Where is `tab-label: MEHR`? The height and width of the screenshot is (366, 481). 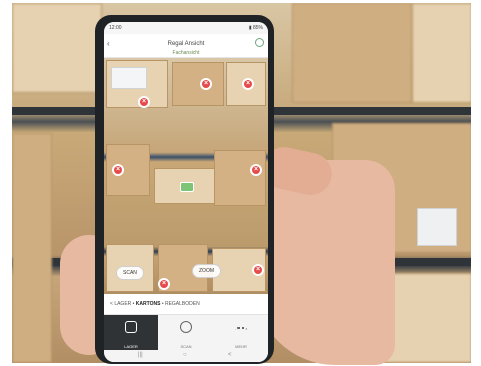
tab-label: MEHR is located at coordinates (241, 346).